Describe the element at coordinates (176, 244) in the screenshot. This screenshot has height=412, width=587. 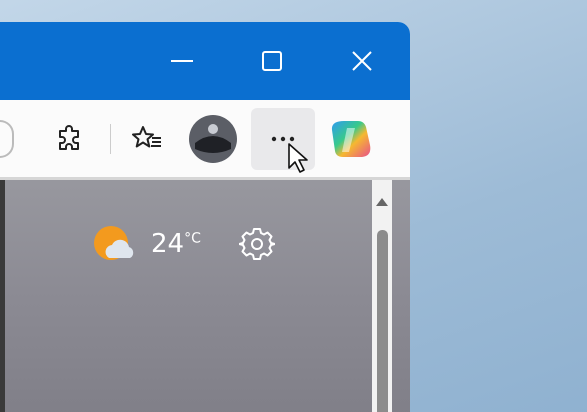
I see `temperature: 24$^{°C}$` at that location.